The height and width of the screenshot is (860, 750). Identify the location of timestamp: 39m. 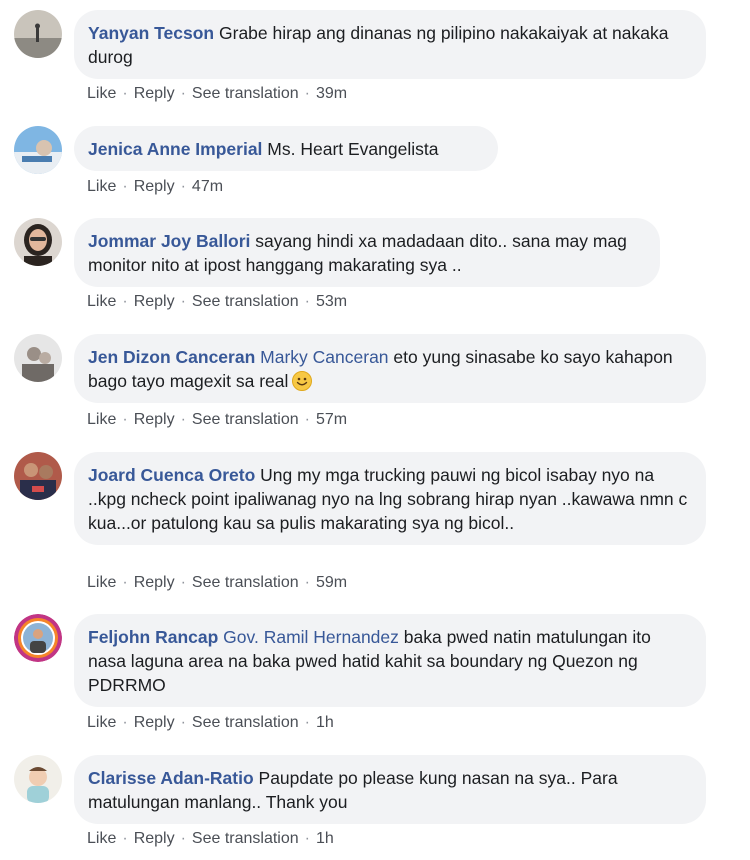
(331, 93).